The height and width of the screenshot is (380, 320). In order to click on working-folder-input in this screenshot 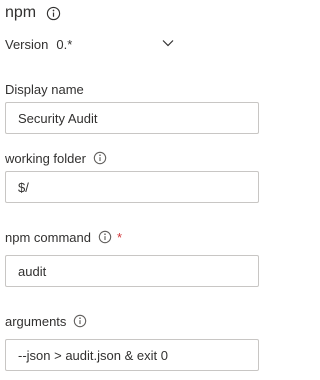, I will do `click(132, 187)`.